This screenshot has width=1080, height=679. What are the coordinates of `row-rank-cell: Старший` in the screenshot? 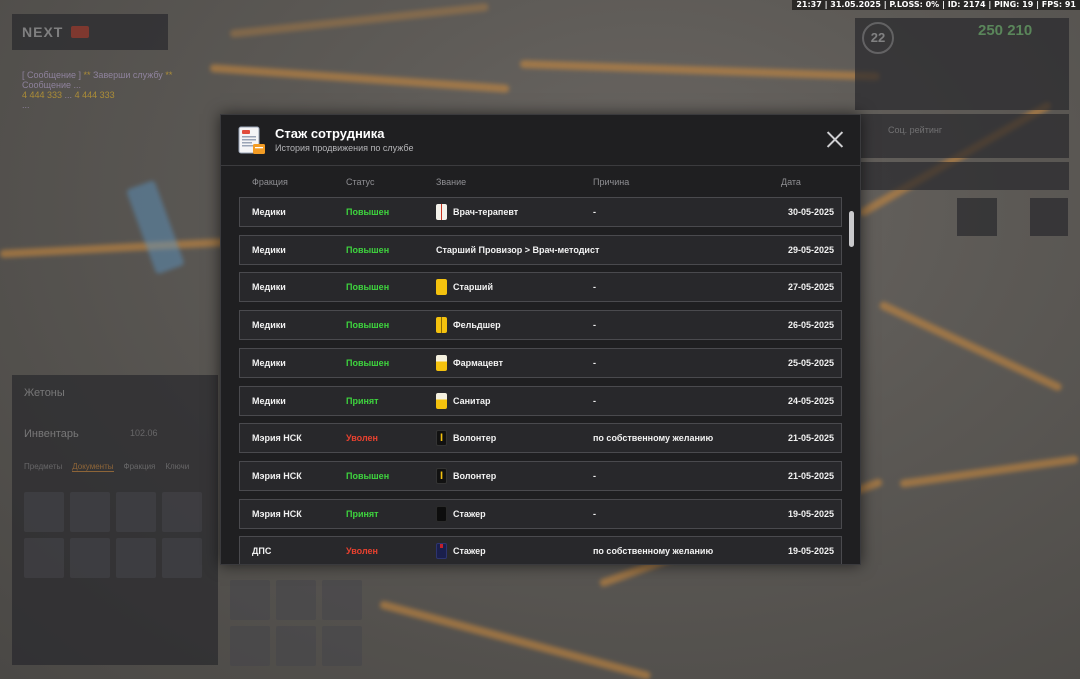 It's located at (464, 287).